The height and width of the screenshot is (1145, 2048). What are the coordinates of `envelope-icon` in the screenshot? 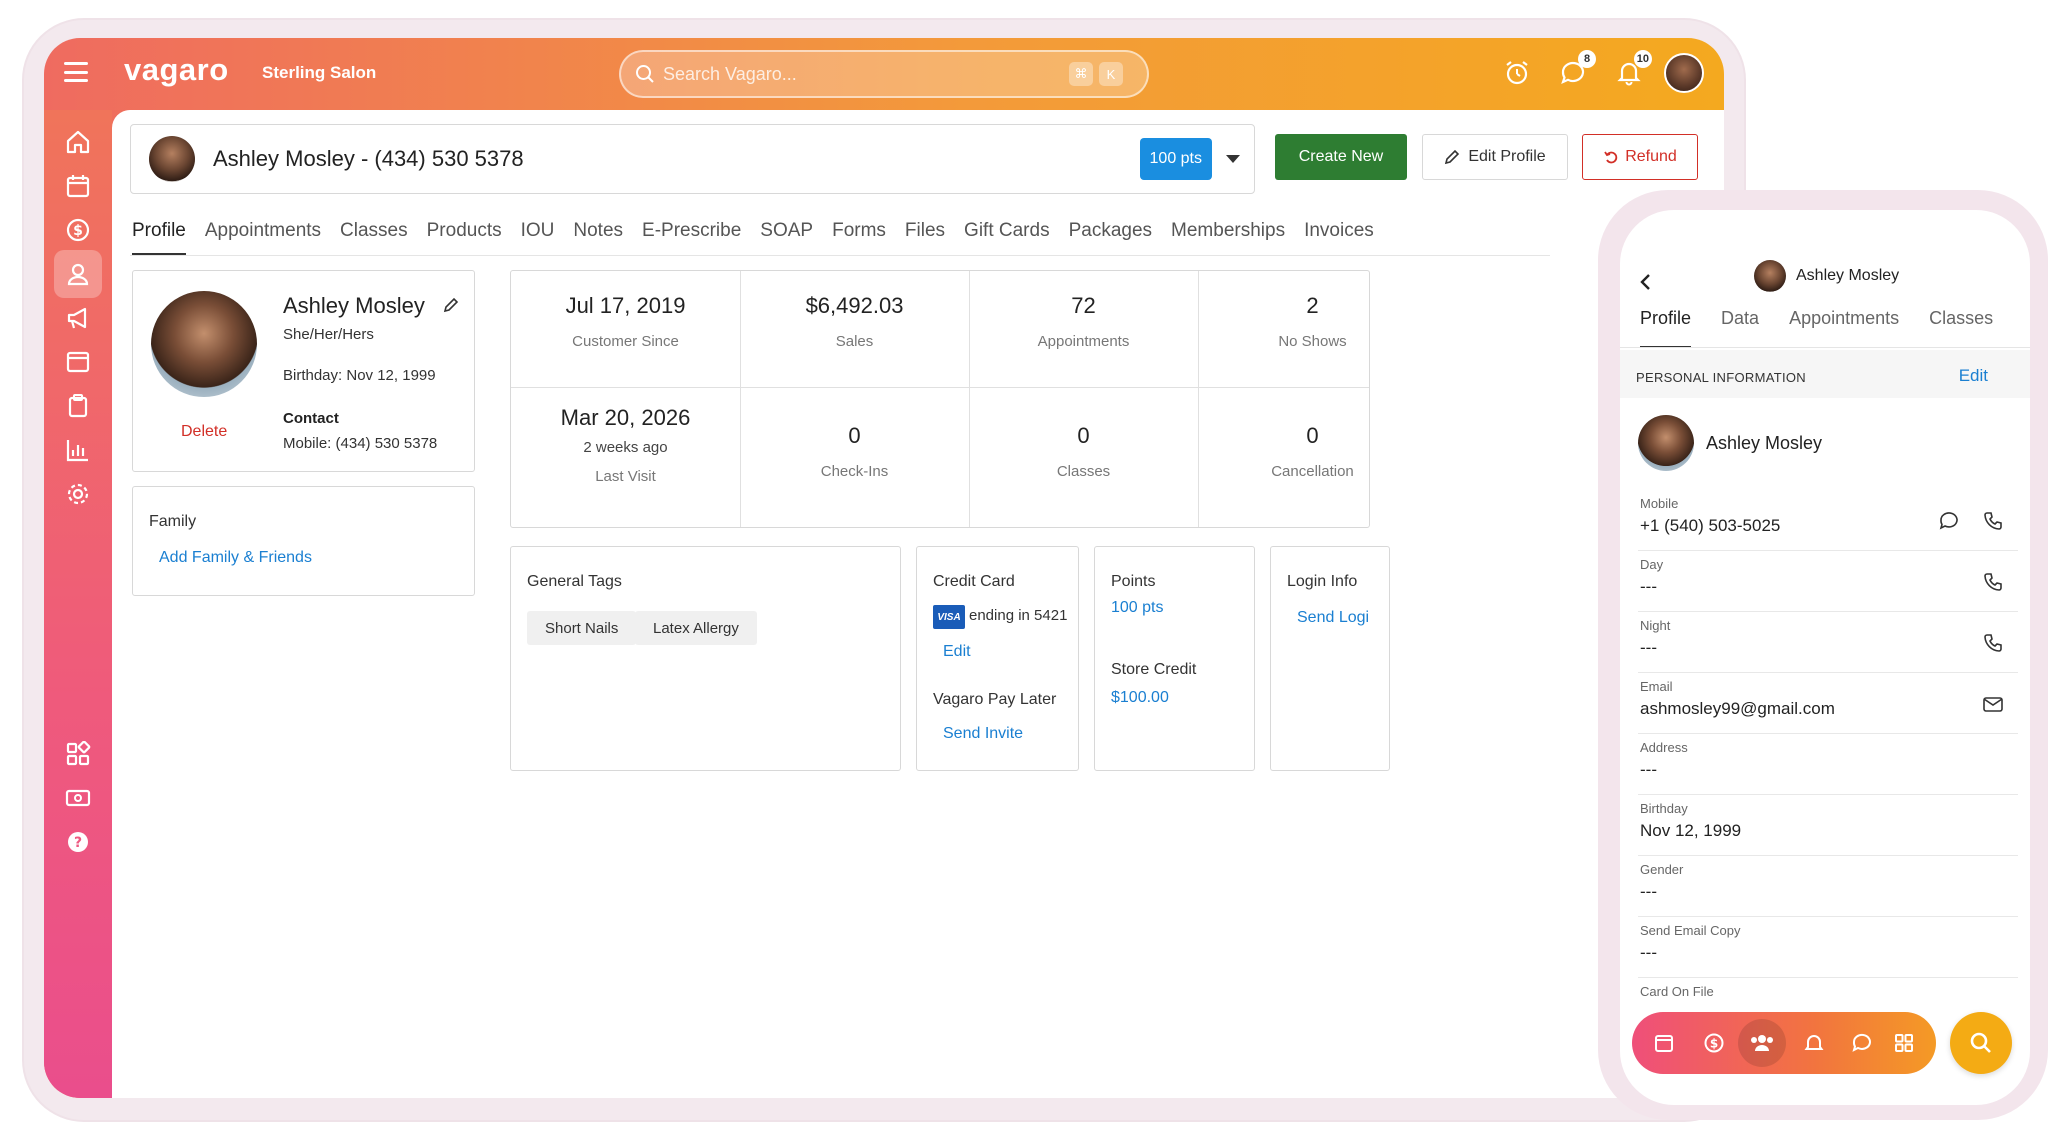 It's located at (1993, 704).